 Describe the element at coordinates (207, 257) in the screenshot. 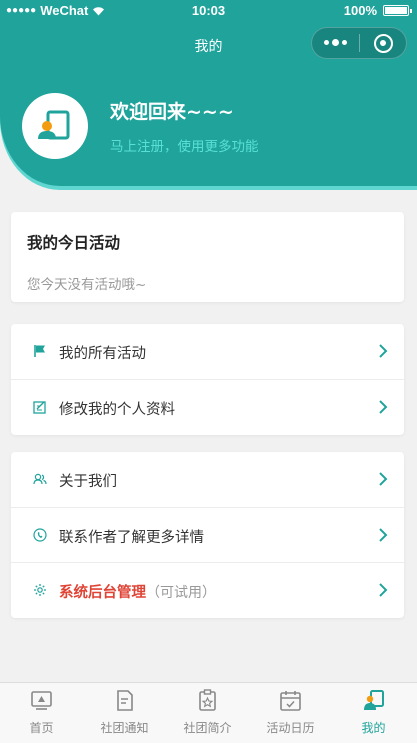

I see `today-activity-card: 我的今日活动 您今天没有活动哦~` at that location.